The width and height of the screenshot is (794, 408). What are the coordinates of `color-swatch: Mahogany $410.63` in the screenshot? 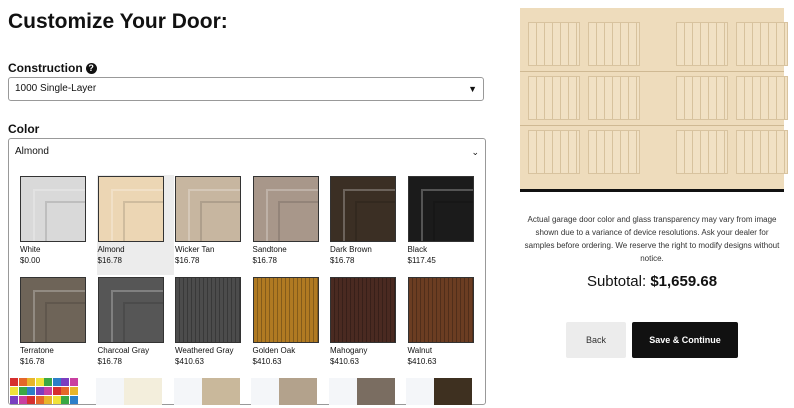 It's located at (367, 326).